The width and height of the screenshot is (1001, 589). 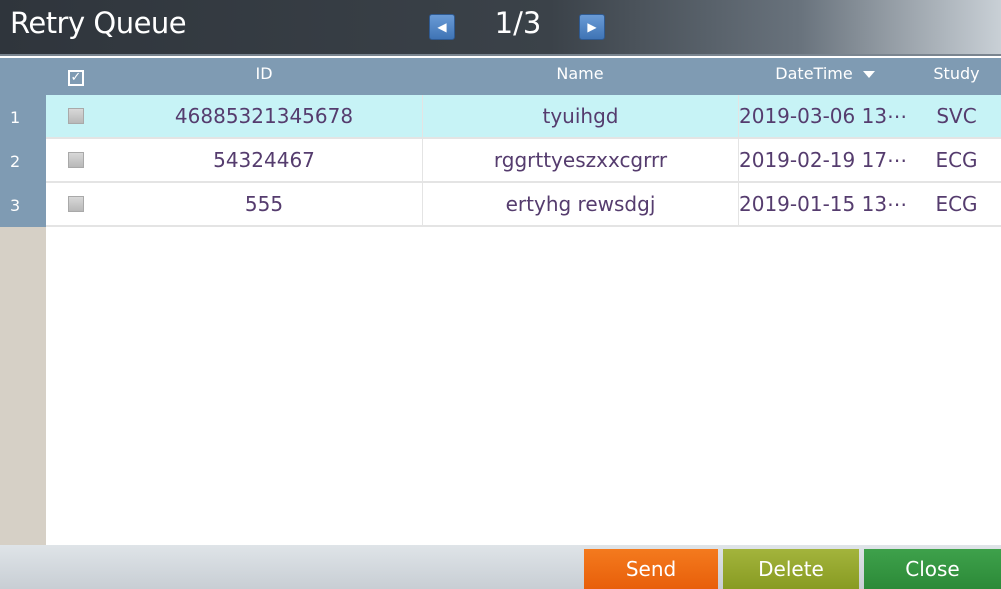 I want to click on next-page-button: ▶, so click(x=592, y=27).